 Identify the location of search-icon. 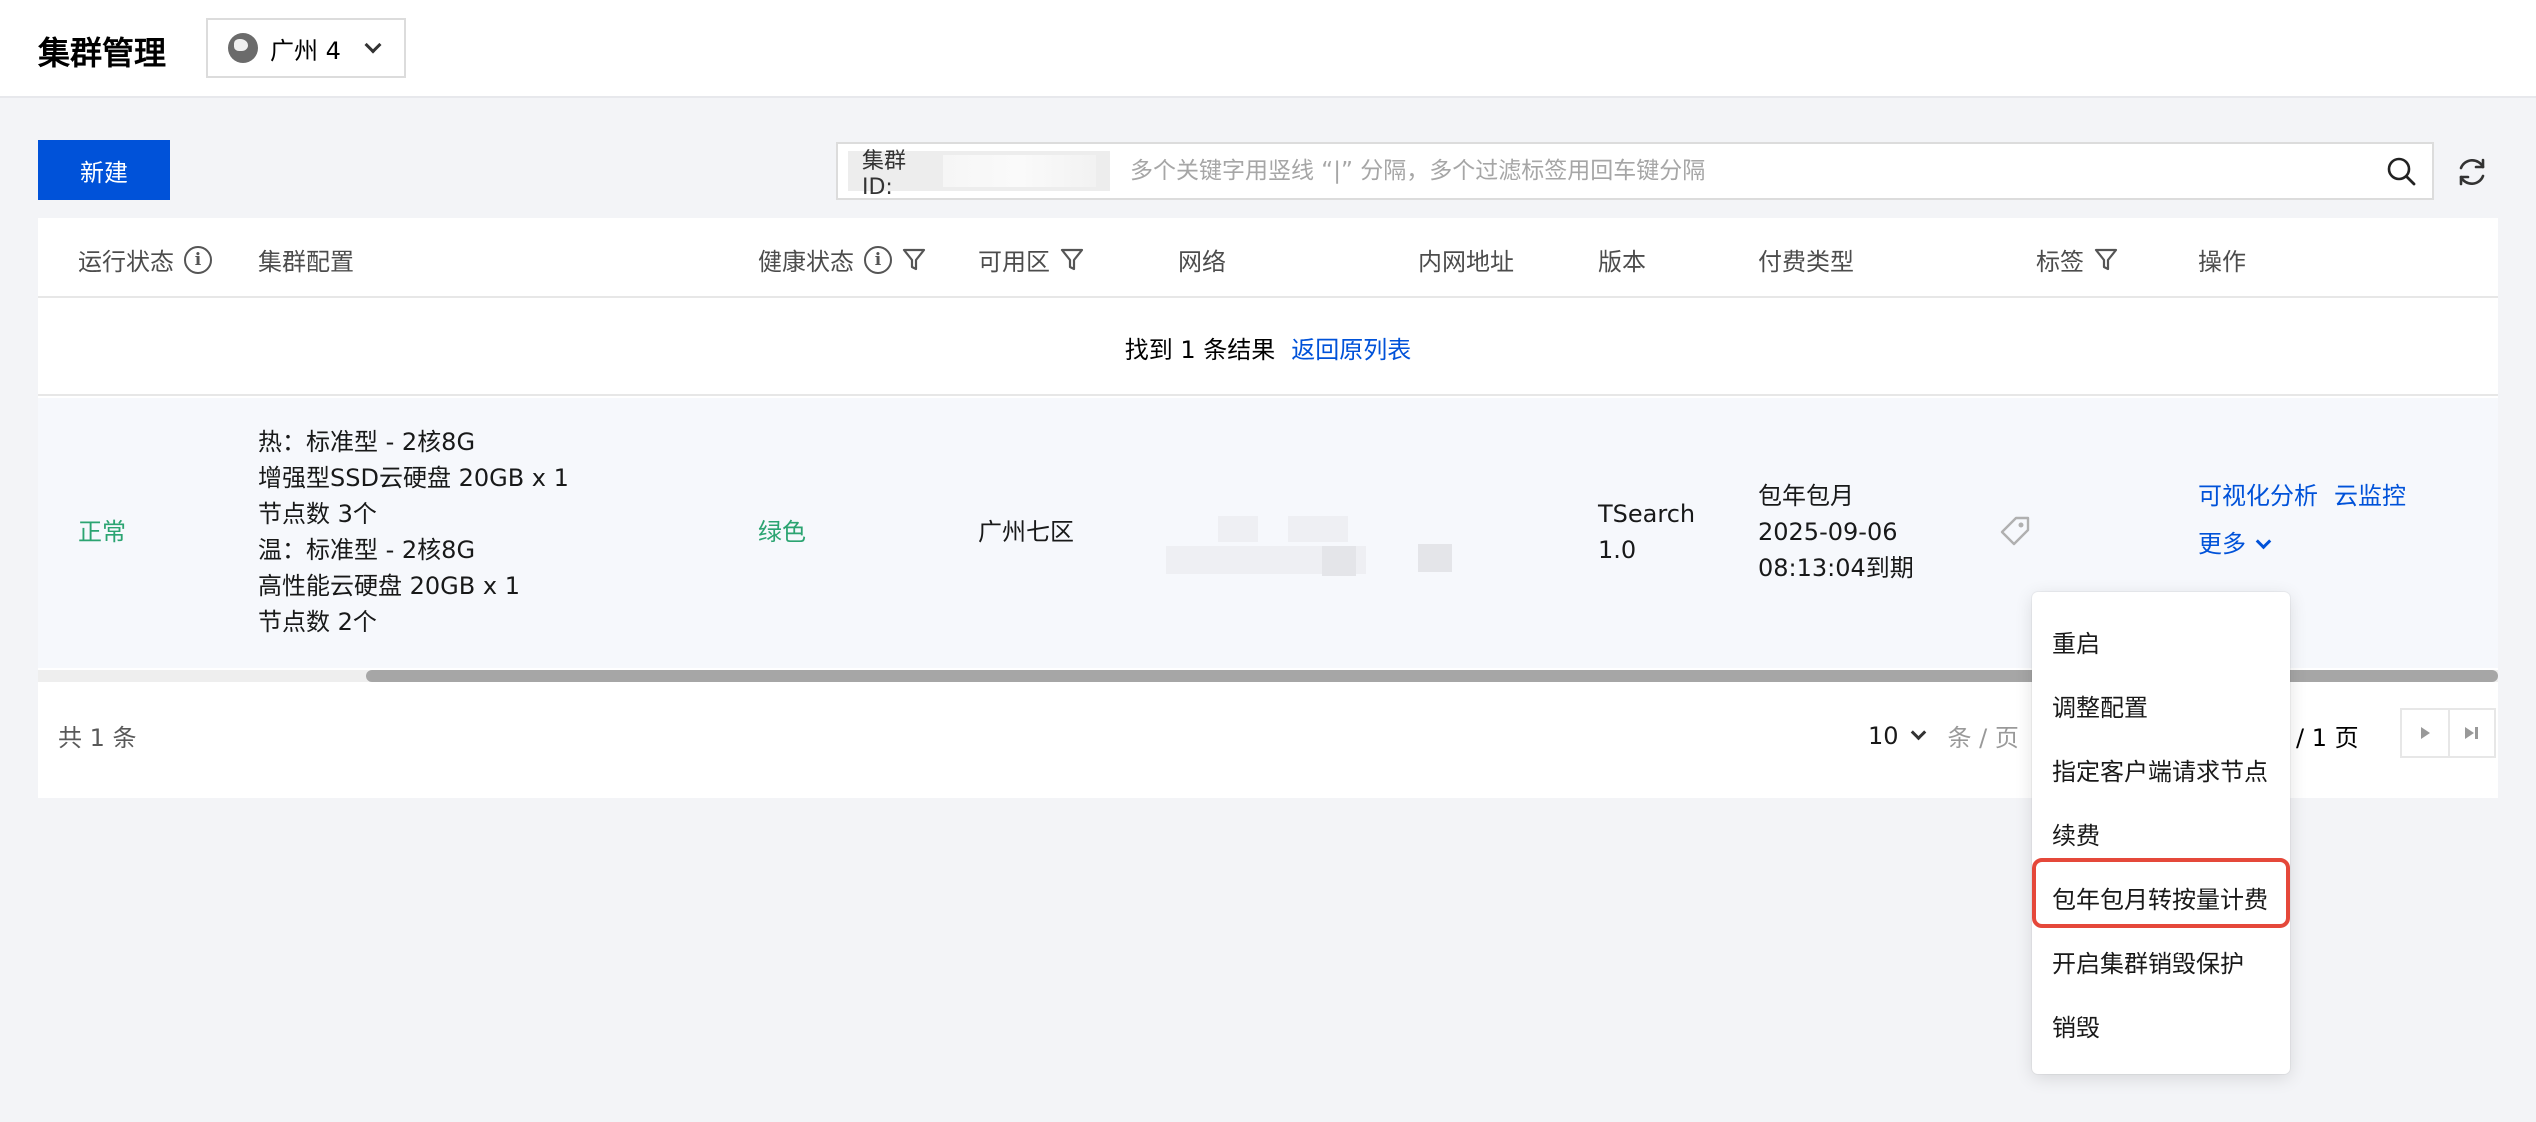
(2401, 171).